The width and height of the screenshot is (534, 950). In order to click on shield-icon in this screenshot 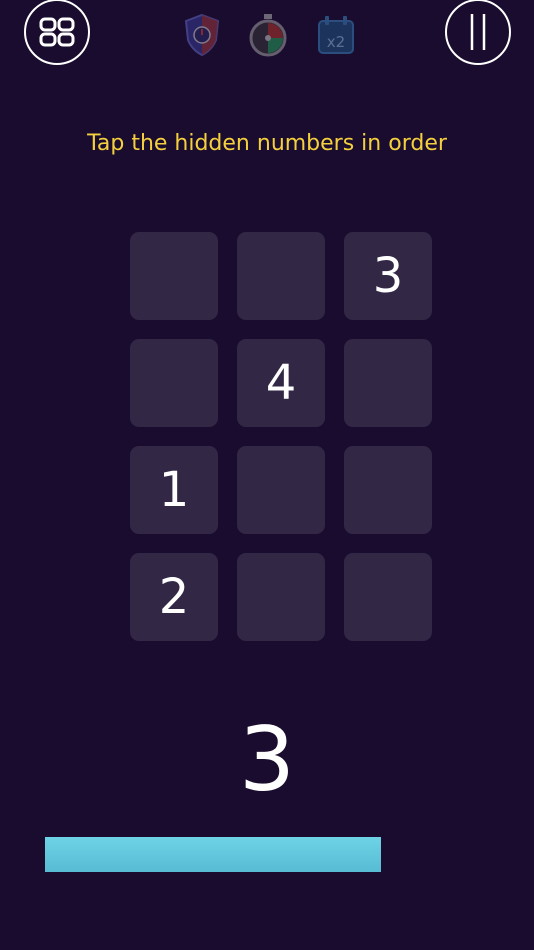, I will do `click(202, 35)`.